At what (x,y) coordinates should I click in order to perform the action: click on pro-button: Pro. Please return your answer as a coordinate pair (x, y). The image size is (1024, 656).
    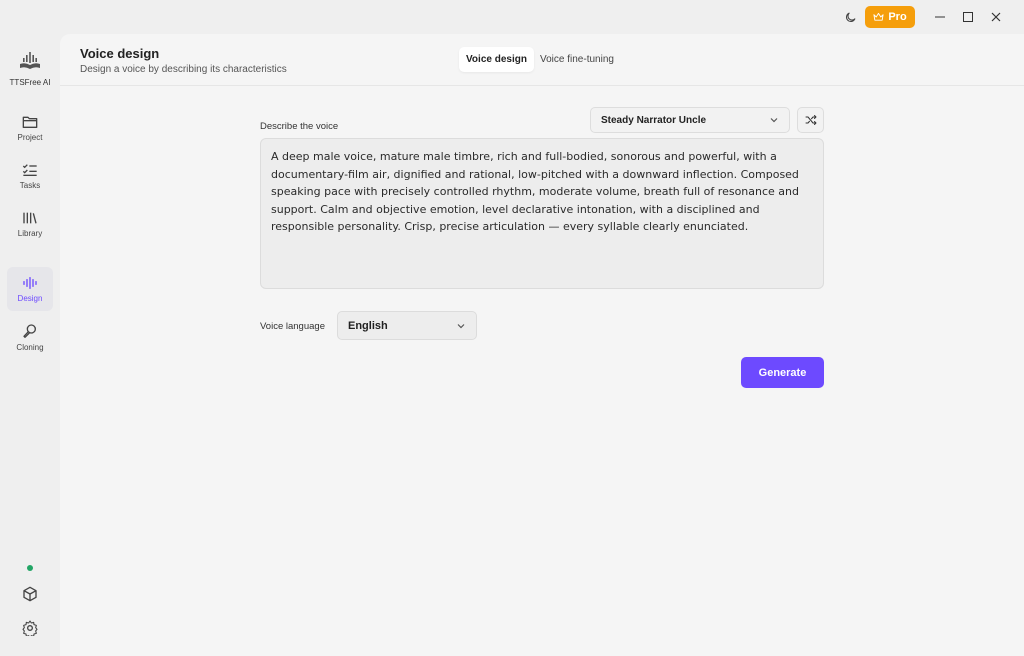
    Looking at the image, I should click on (890, 17).